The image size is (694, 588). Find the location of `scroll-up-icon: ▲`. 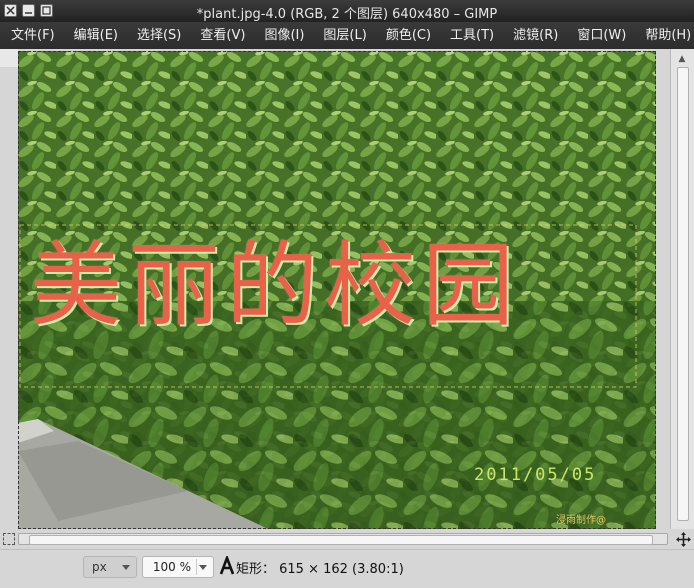

scroll-up-icon: ▲ is located at coordinates (682, 59).